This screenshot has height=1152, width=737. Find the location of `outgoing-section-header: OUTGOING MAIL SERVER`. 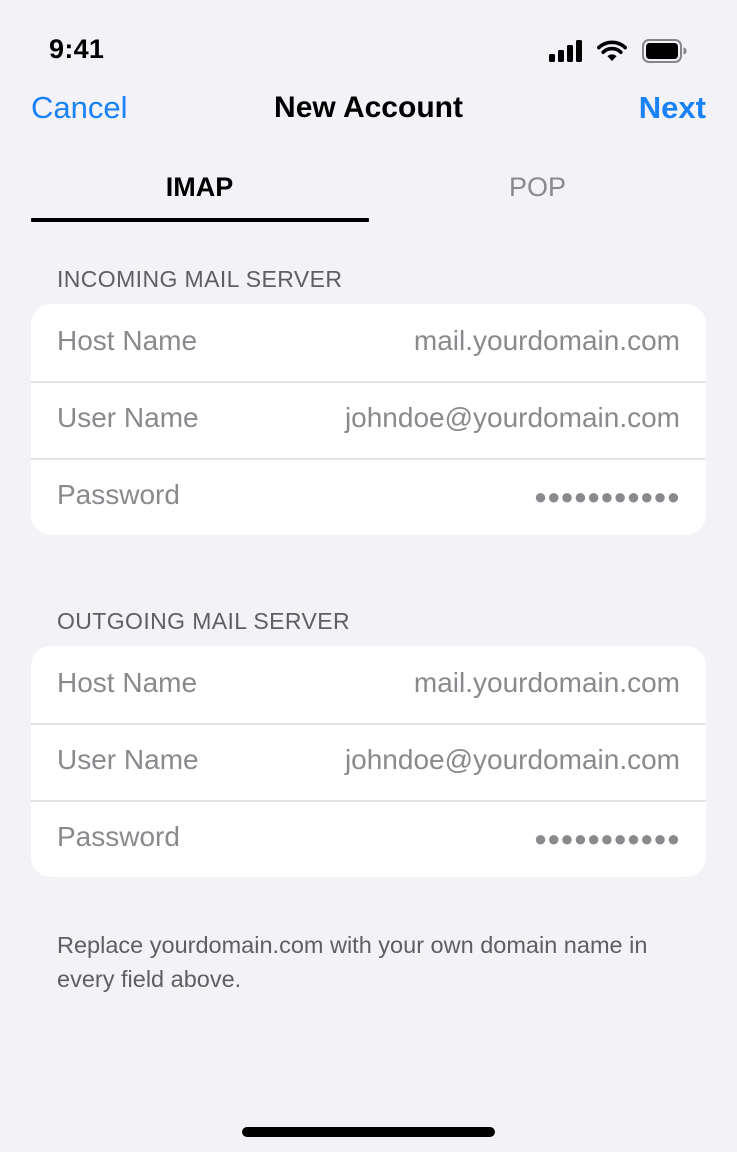

outgoing-section-header: OUTGOING MAIL SERVER is located at coordinates (203, 621).